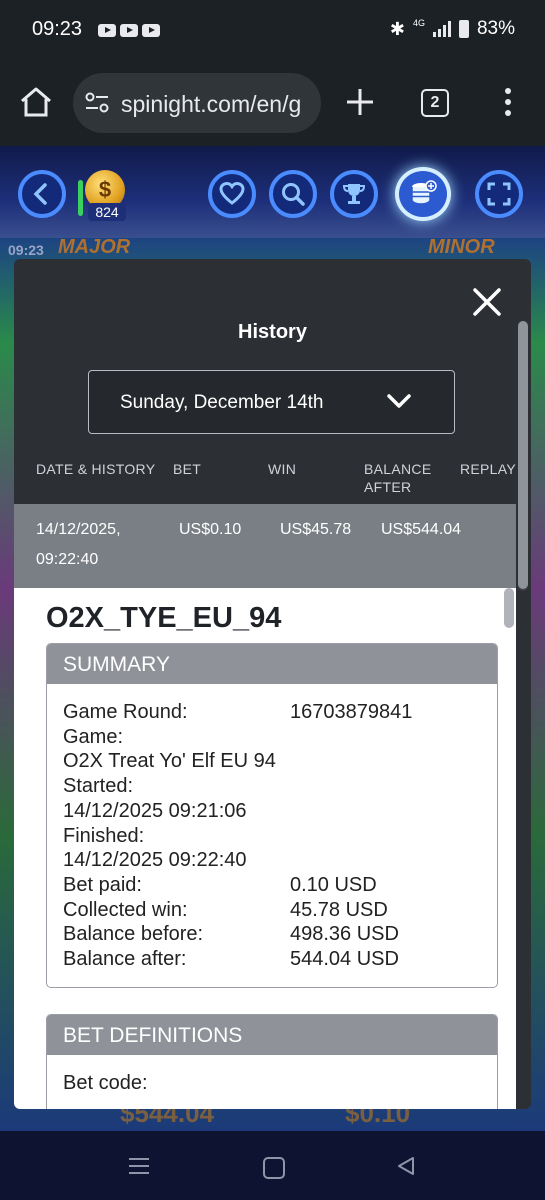 The width and height of the screenshot is (545, 1200). I want to click on tab-switcher-button: 2, so click(435, 103).